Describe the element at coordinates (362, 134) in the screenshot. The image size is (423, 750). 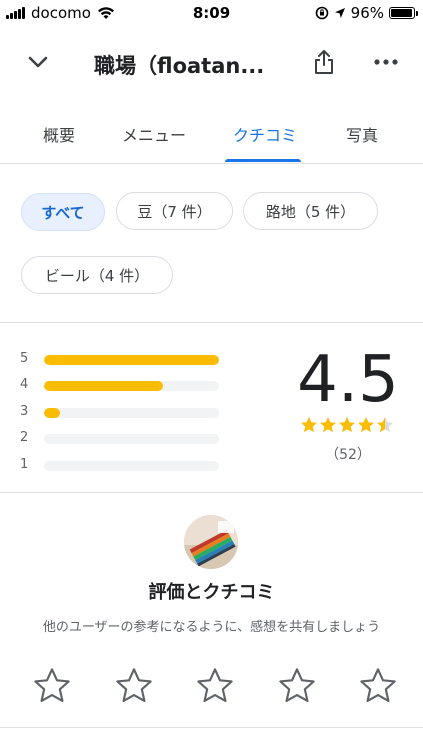
I see `tab-photos: 写真` at that location.